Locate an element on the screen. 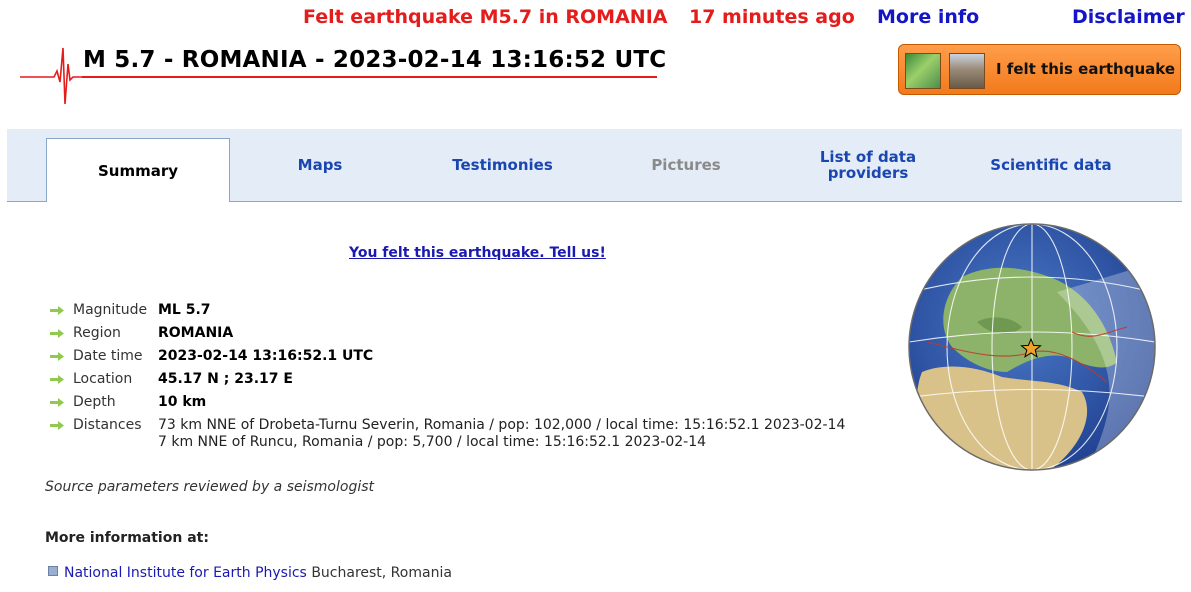  tab-scientific-data: Scientific data is located at coordinates (1051, 165).